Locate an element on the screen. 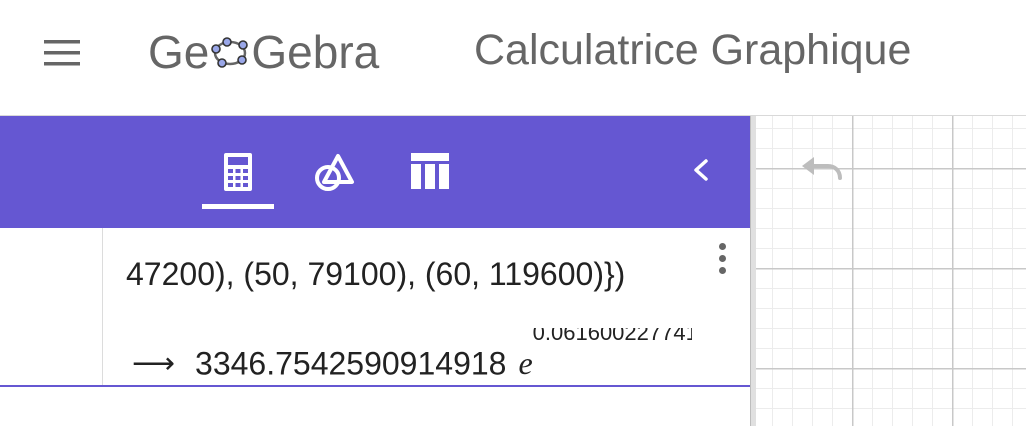 The image size is (1026, 426). geogebra-logo: Ge Gebra is located at coordinates (263, 52).